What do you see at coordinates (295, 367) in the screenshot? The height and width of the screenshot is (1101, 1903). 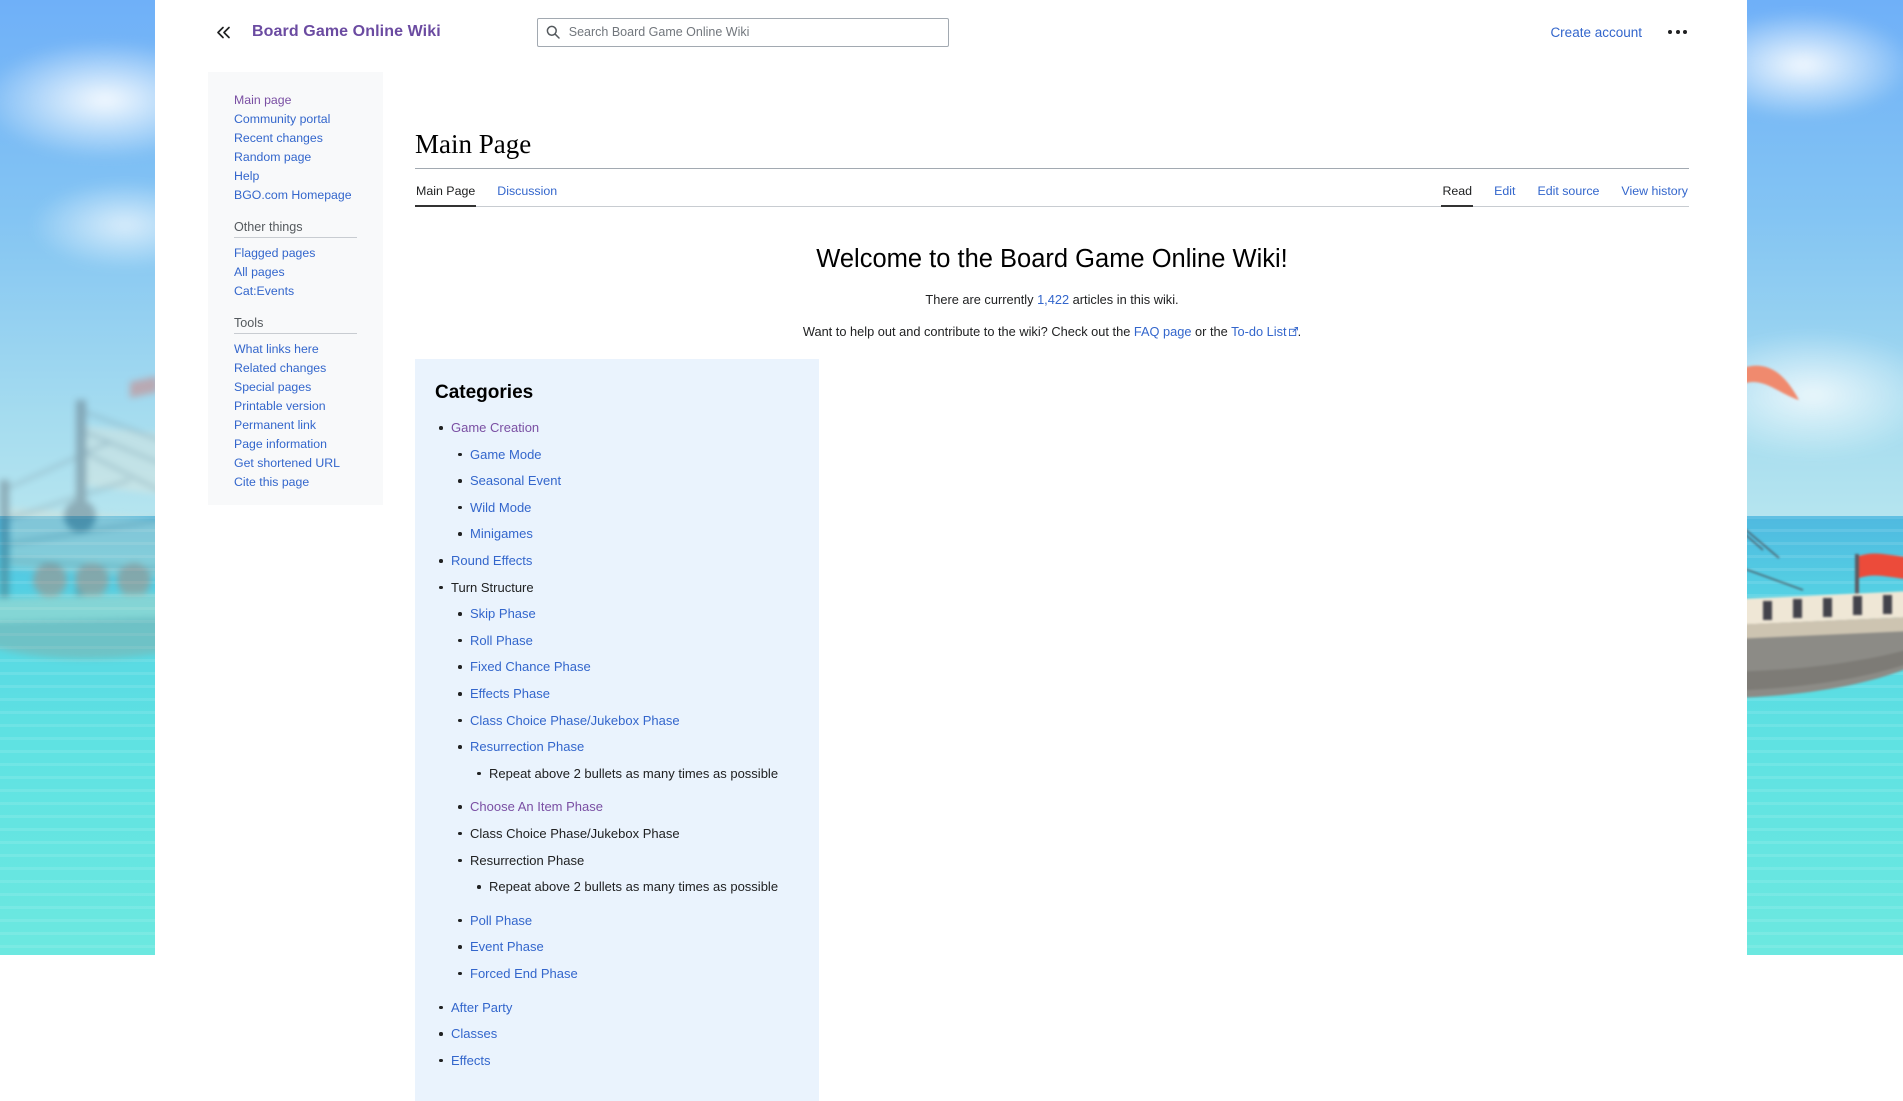 I see `sidebar-item-related-changes: Related changes` at bounding box center [295, 367].